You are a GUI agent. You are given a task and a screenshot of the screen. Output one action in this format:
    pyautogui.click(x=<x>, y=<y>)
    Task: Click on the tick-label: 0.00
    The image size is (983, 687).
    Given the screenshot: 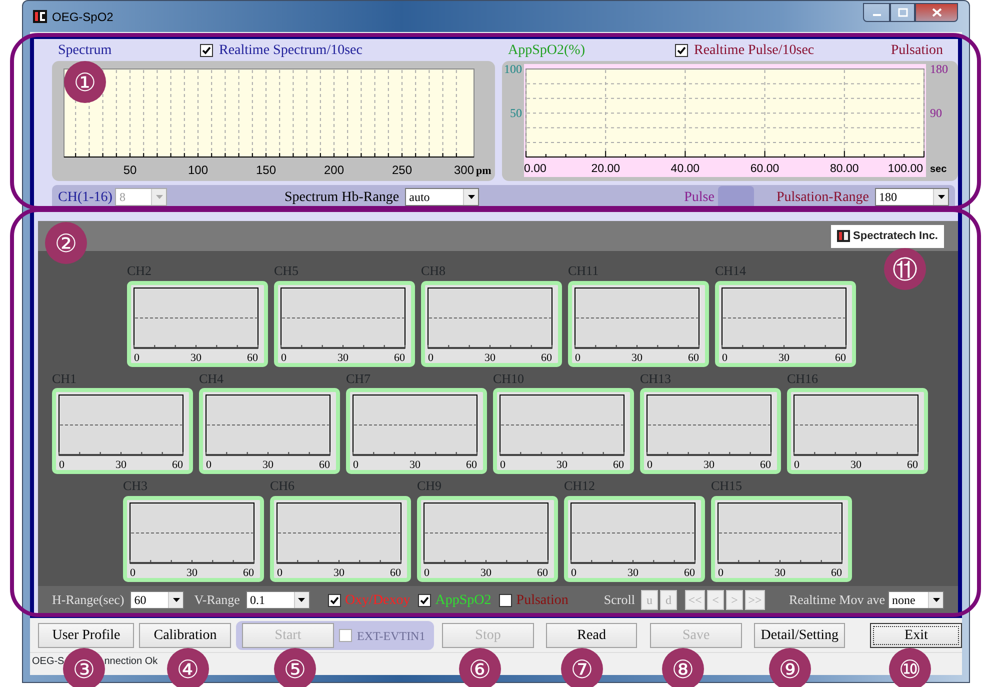 What is the action you would take?
    pyautogui.click(x=535, y=169)
    